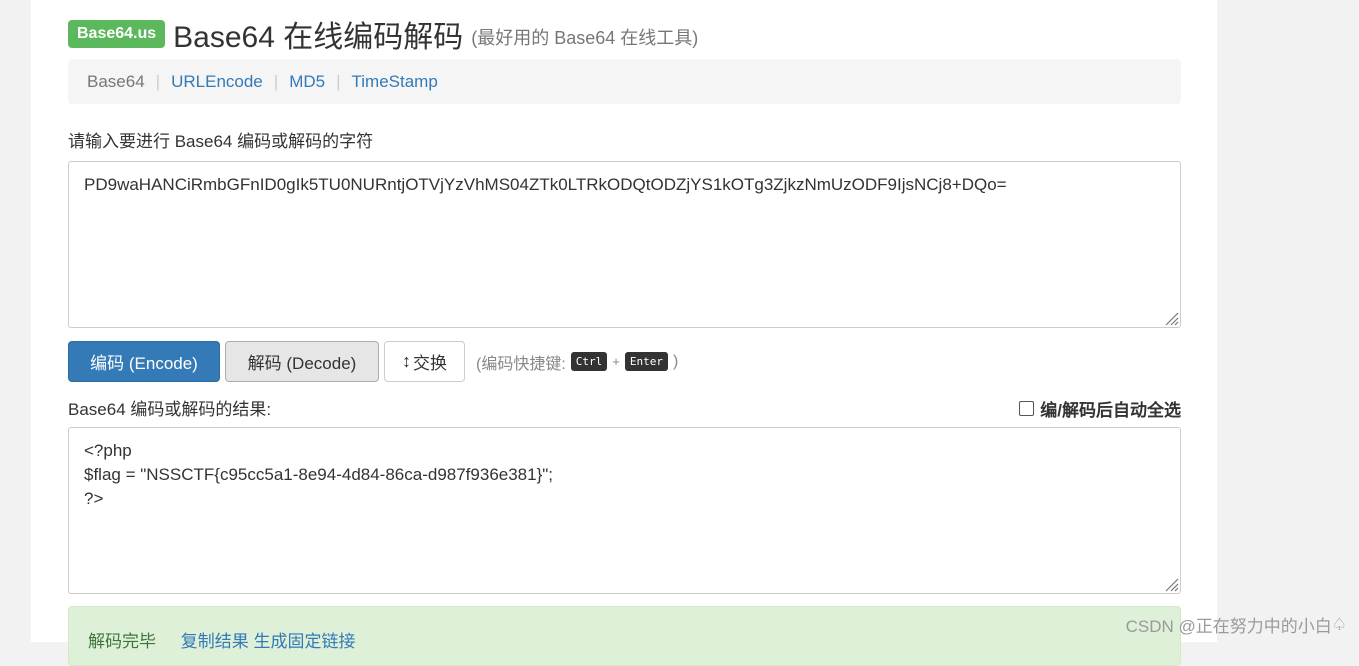 This screenshot has height=666, width=1359. Describe the element at coordinates (676, 361) in the screenshot. I see `hint-suffix: )` at that location.